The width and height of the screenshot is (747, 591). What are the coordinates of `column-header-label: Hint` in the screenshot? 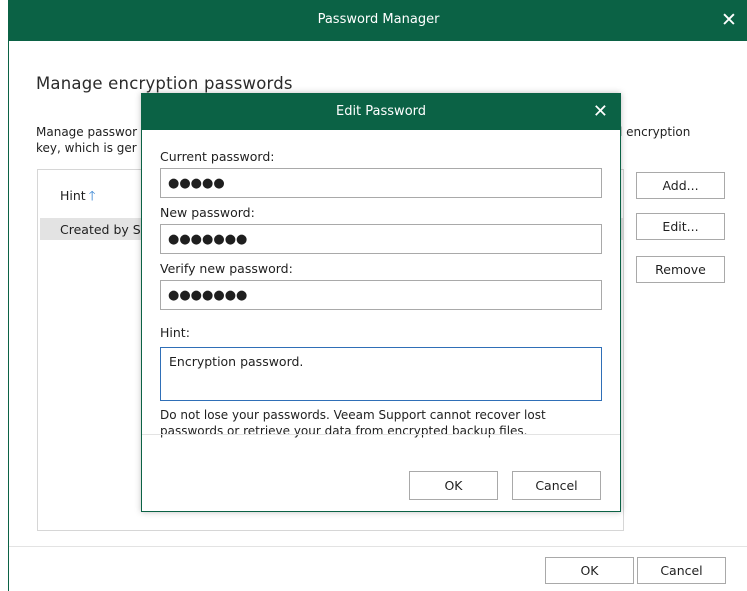 It's located at (73, 195).